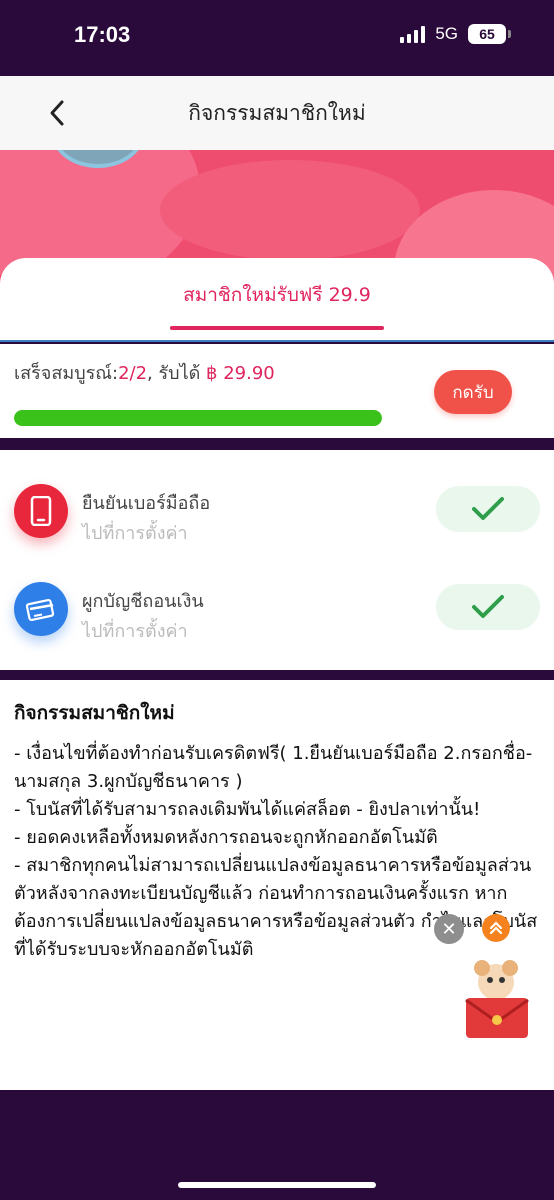 Image resolution: width=554 pixels, height=1200 pixels. What do you see at coordinates (449, 929) in the screenshot?
I see `close-icon: ✕` at bounding box center [449, 929].